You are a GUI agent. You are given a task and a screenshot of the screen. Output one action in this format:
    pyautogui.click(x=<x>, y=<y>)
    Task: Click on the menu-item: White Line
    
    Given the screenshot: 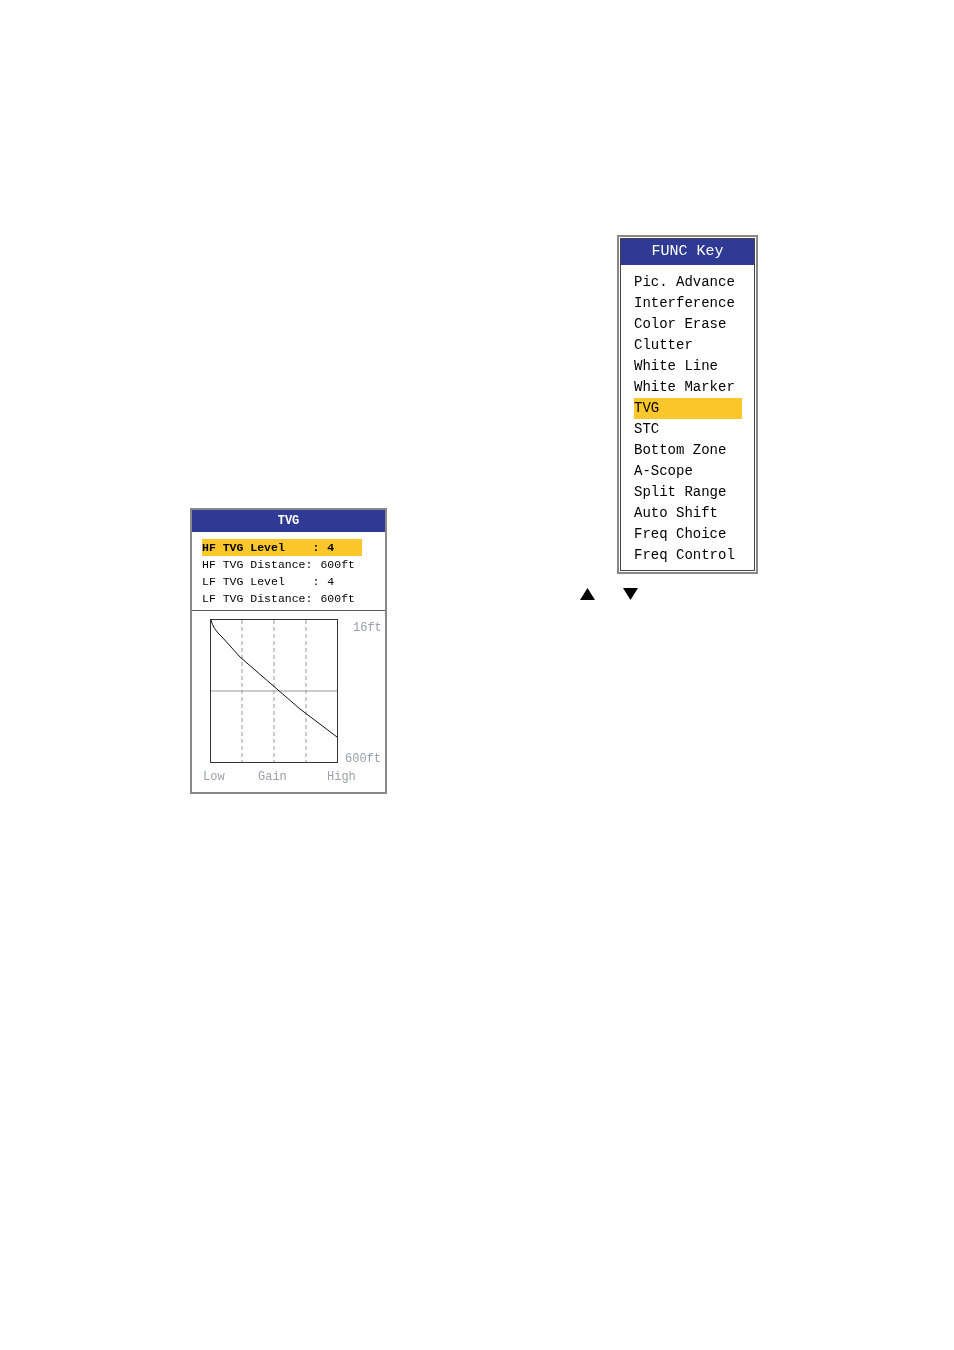 What is the action you would take?
    pyautogui.click(x=688, y=366)
    